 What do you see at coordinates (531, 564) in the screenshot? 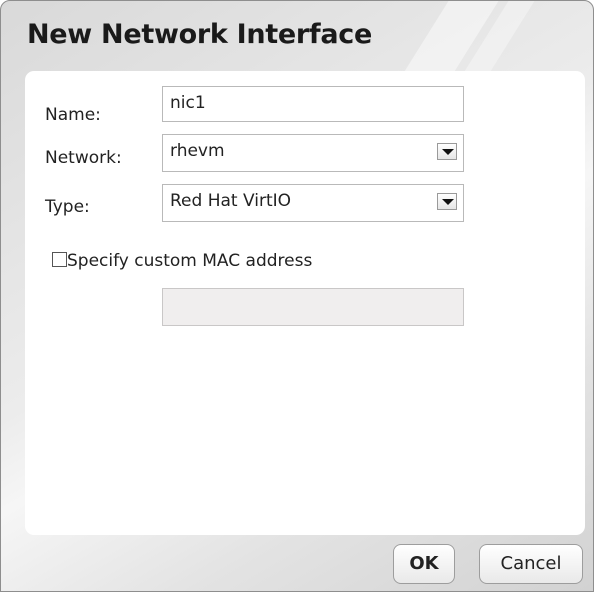
I see `cancel-button: Cancel` at bounding box center [531, 564].